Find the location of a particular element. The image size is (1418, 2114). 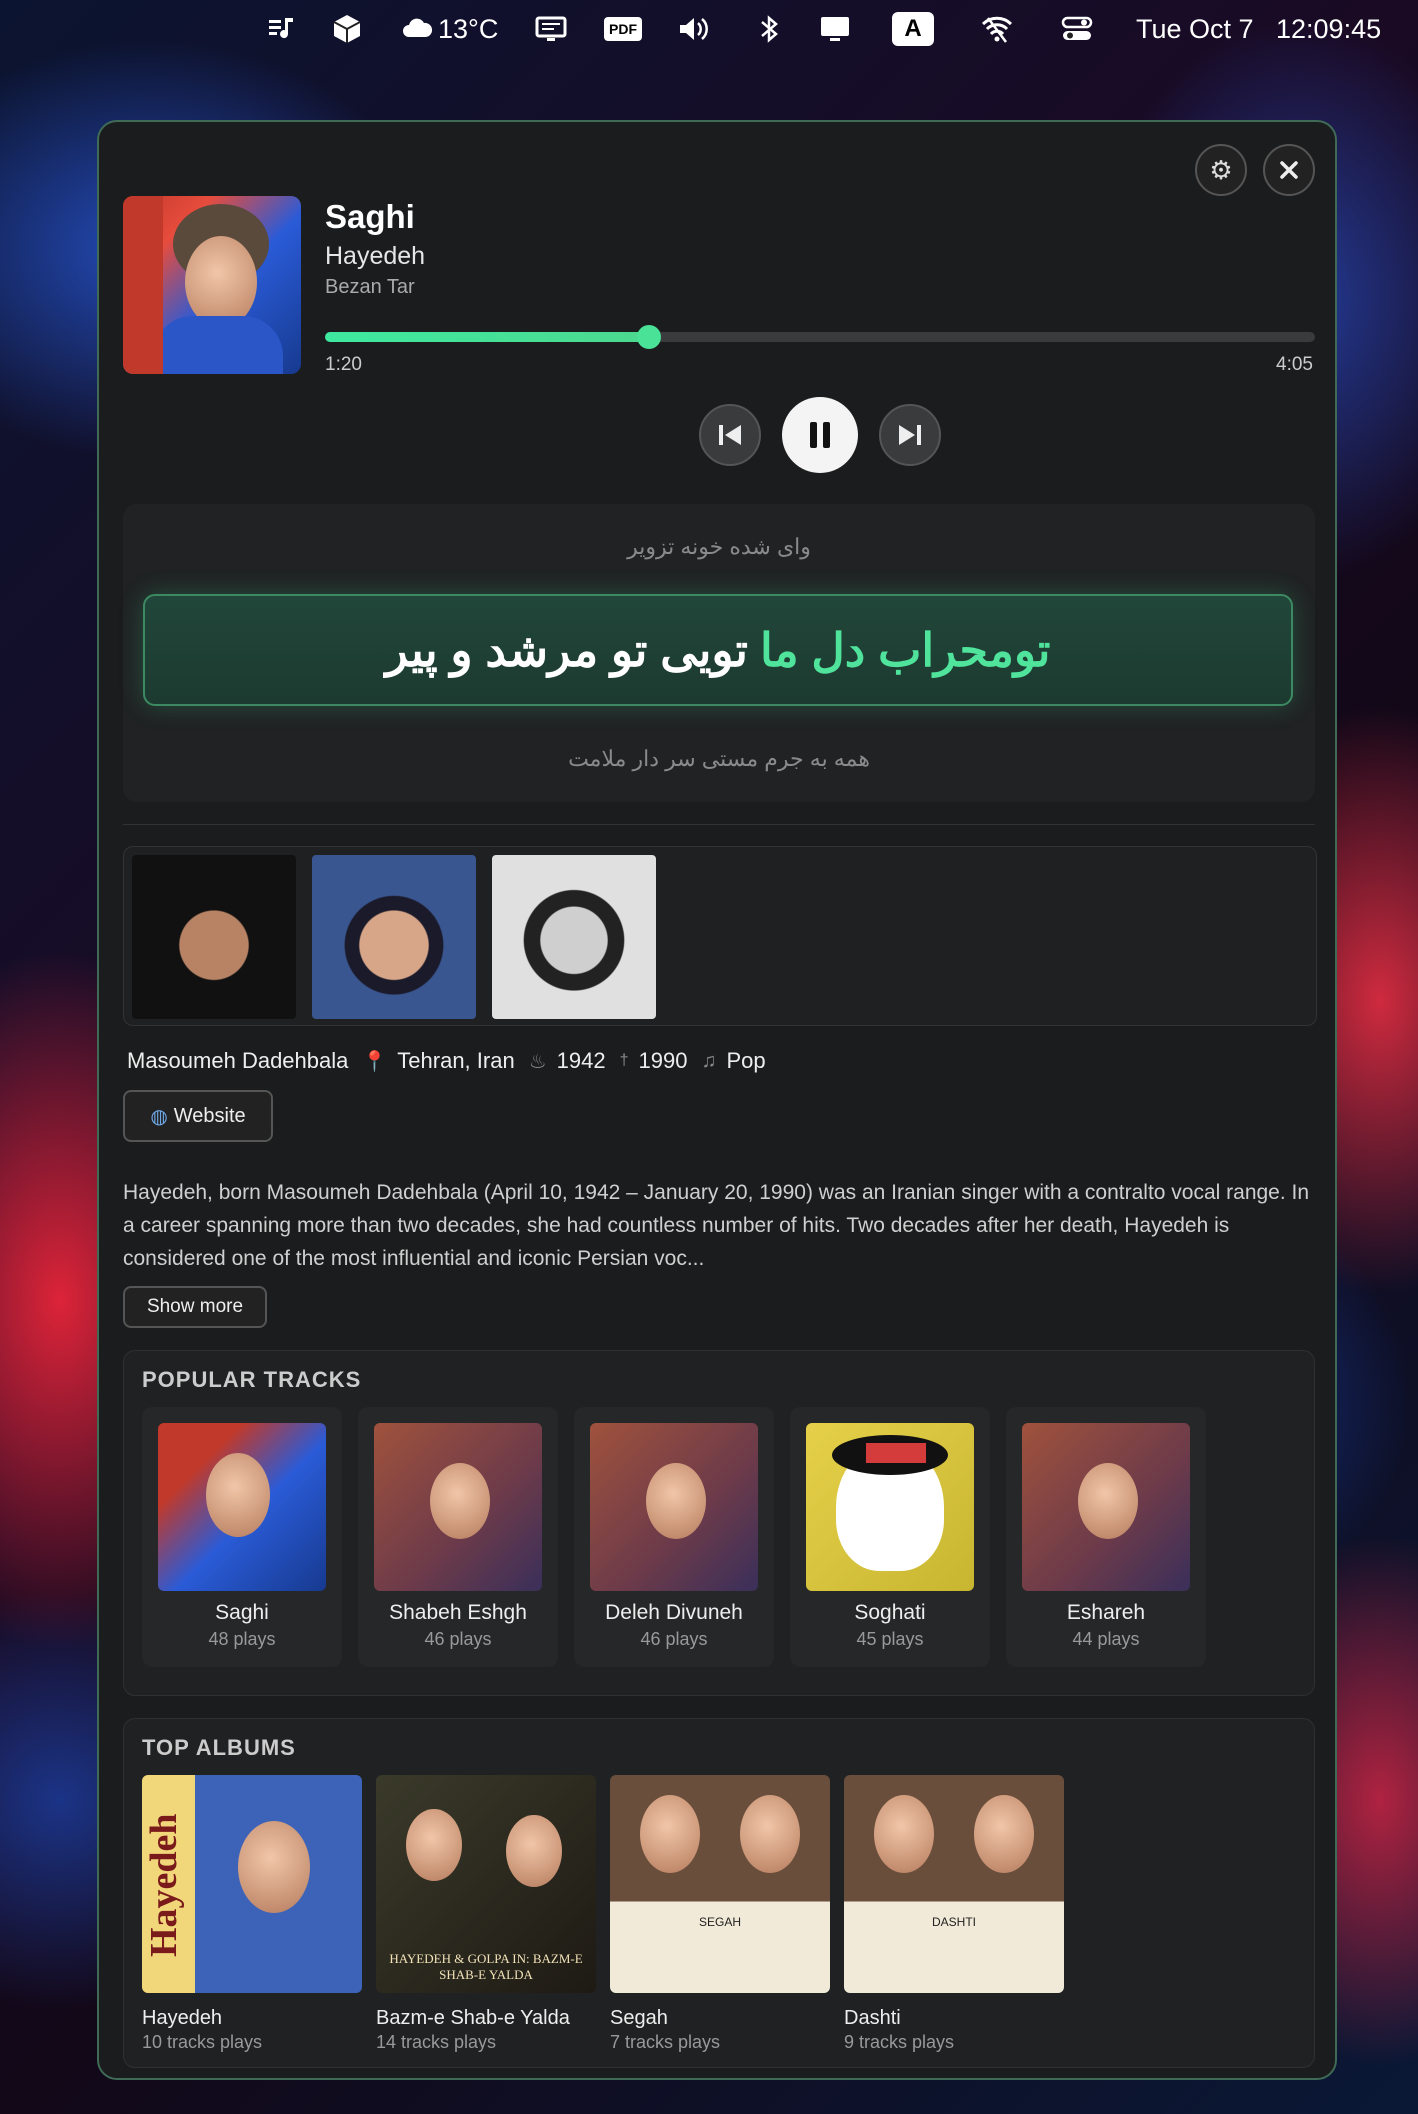

album-cover-text: HAYEDEH & GOLPA IN: BAZM-E SHAB-E YALDA is located at coordinates (486, 1966).